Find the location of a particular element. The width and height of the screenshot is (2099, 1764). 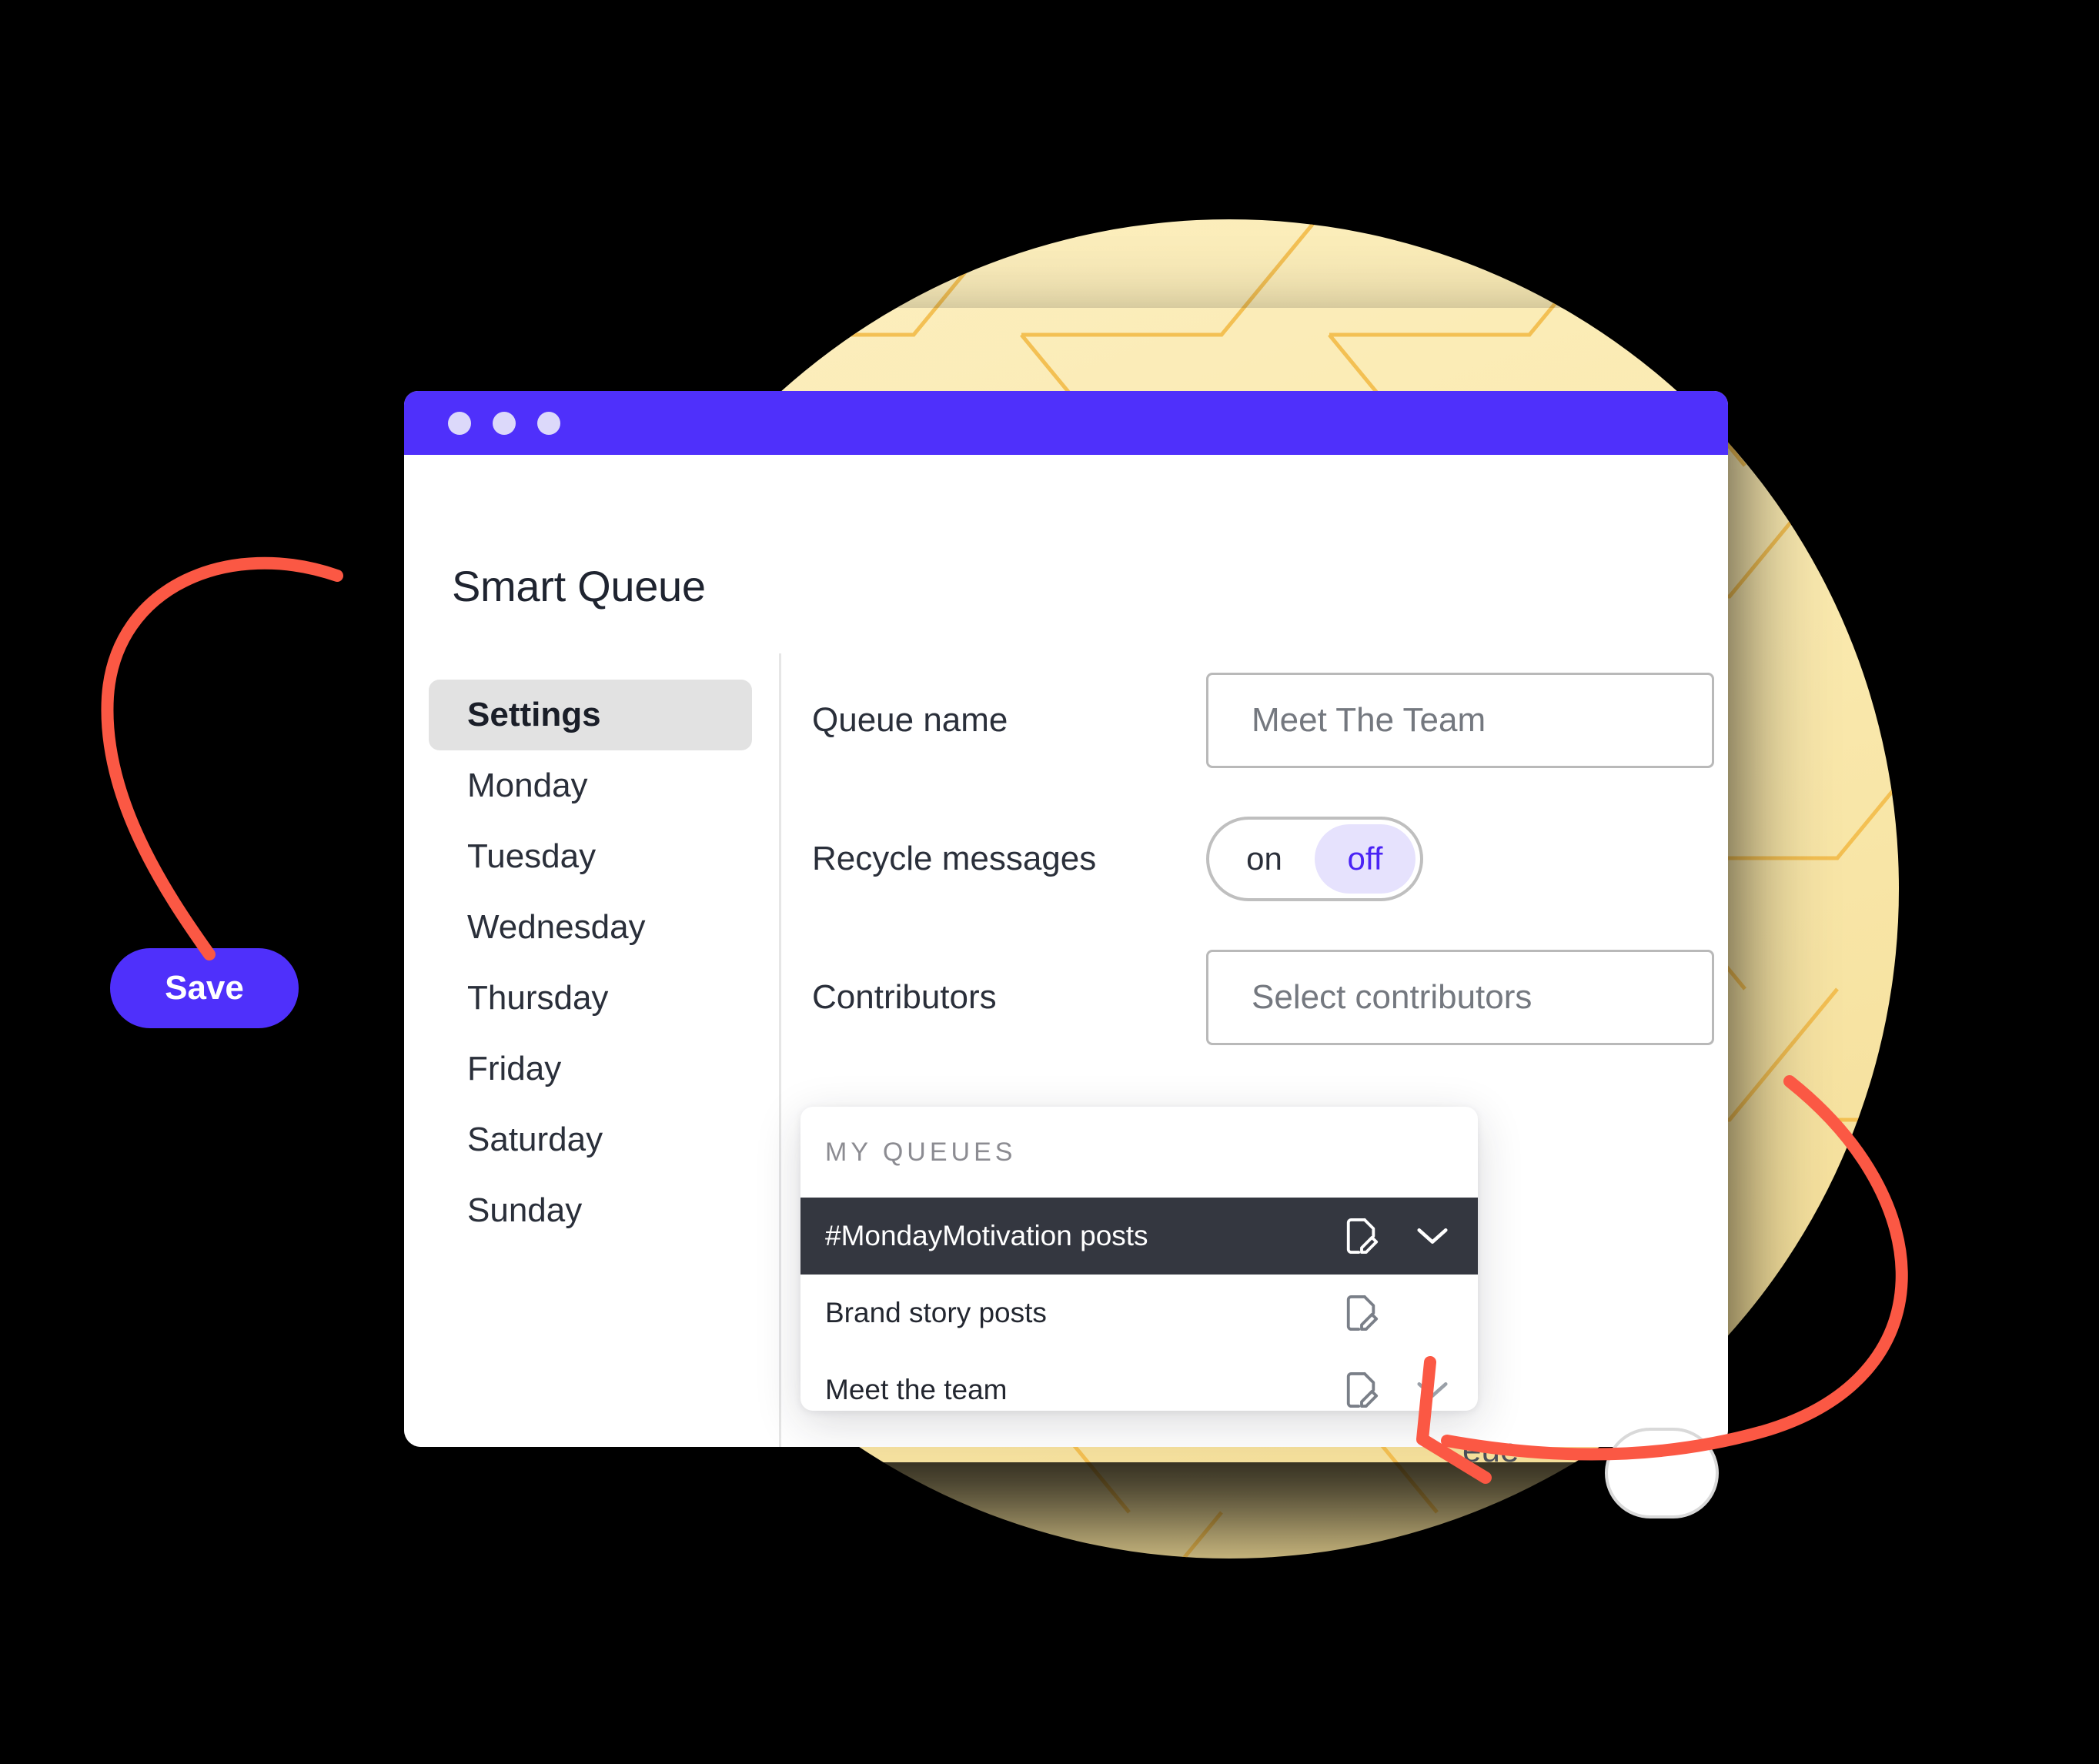

dropdown-row-mondaymotivation-posts: #MondayMotivation posts is located at coordinates (1139, 1237).